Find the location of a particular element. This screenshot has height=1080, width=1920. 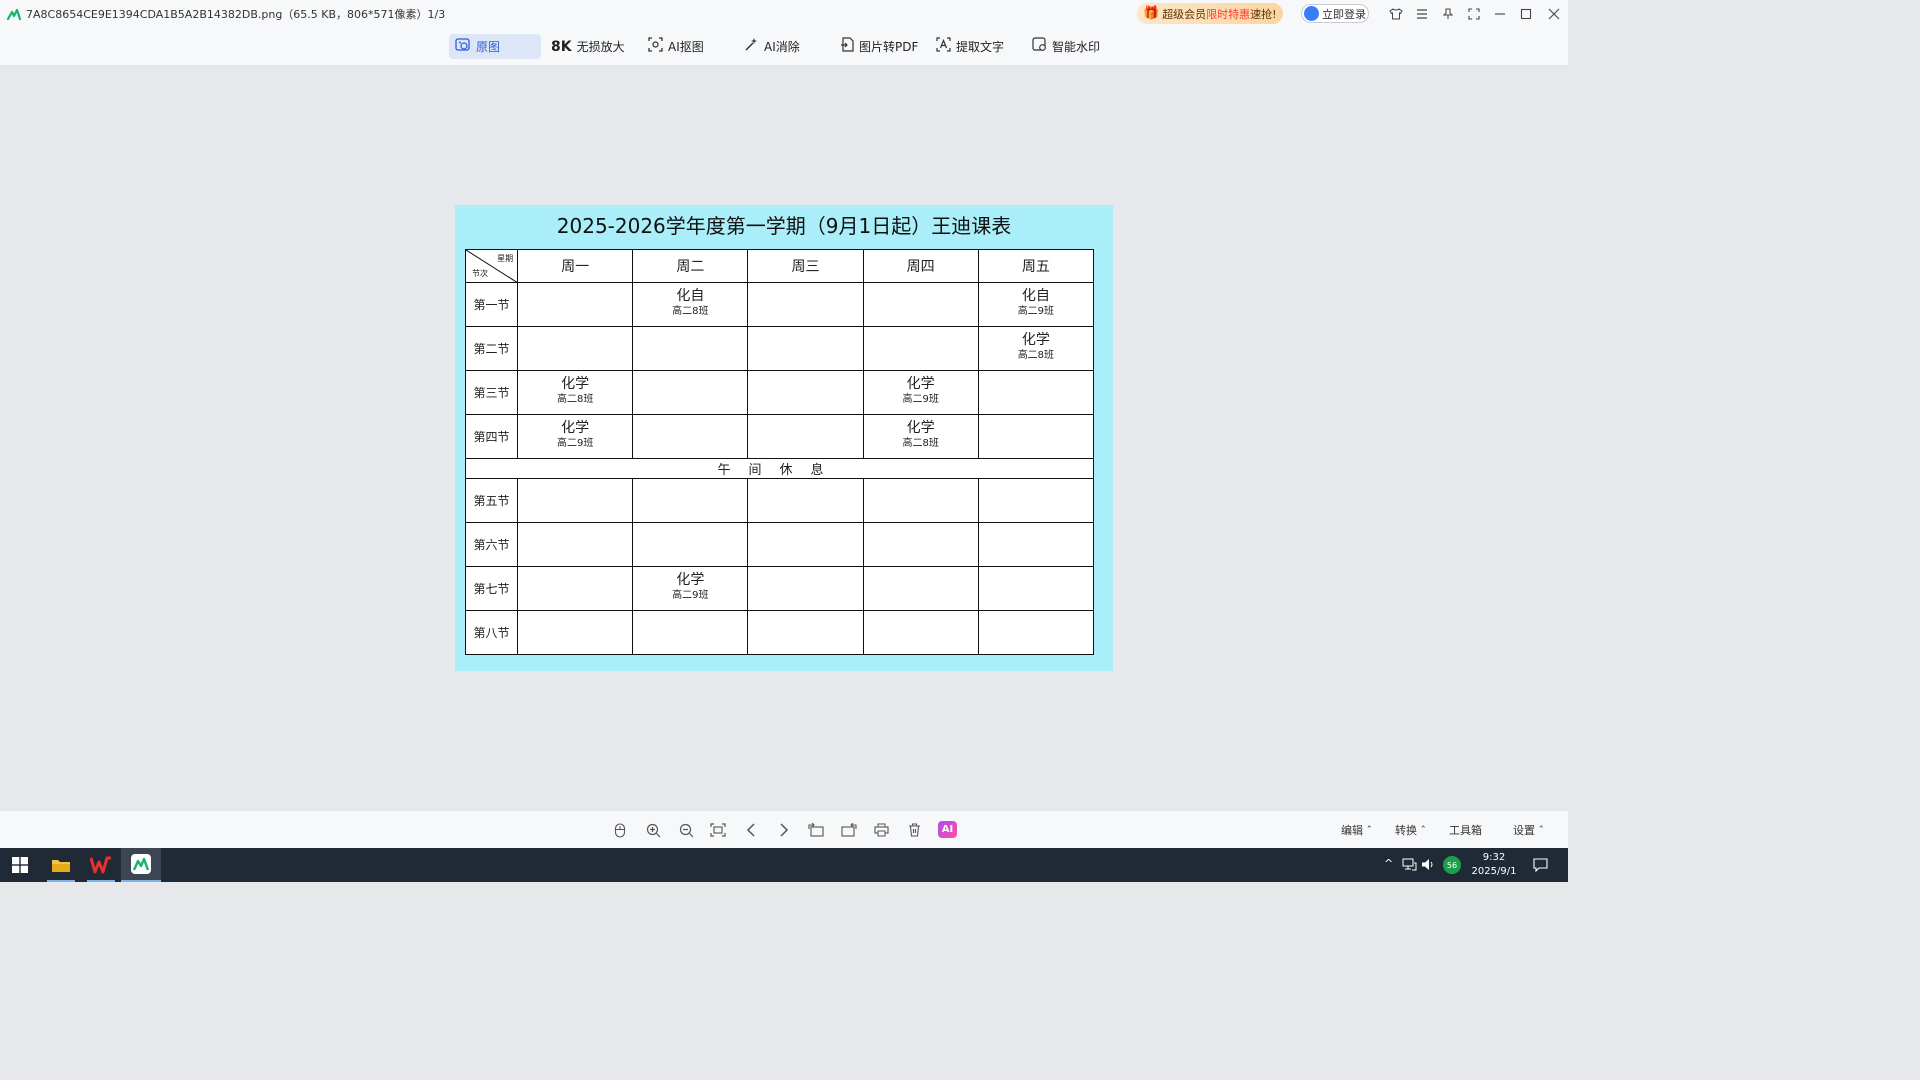

timetable-row: 第二节 化学 高二8班 is located at coordinates (779, 348).